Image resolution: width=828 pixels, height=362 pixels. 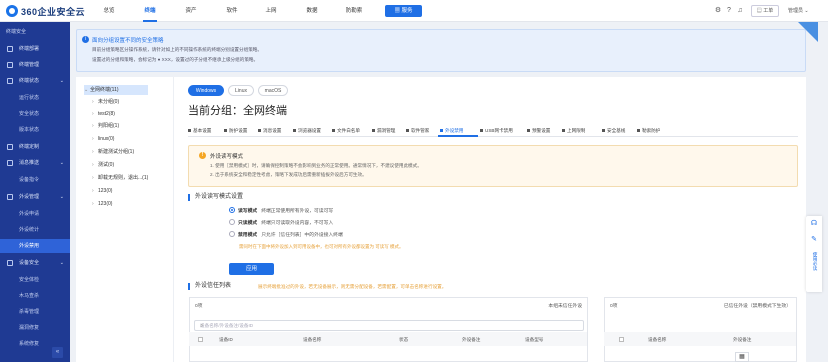 I want to click on trusted-count: 0项, so click(x=614, y=306).